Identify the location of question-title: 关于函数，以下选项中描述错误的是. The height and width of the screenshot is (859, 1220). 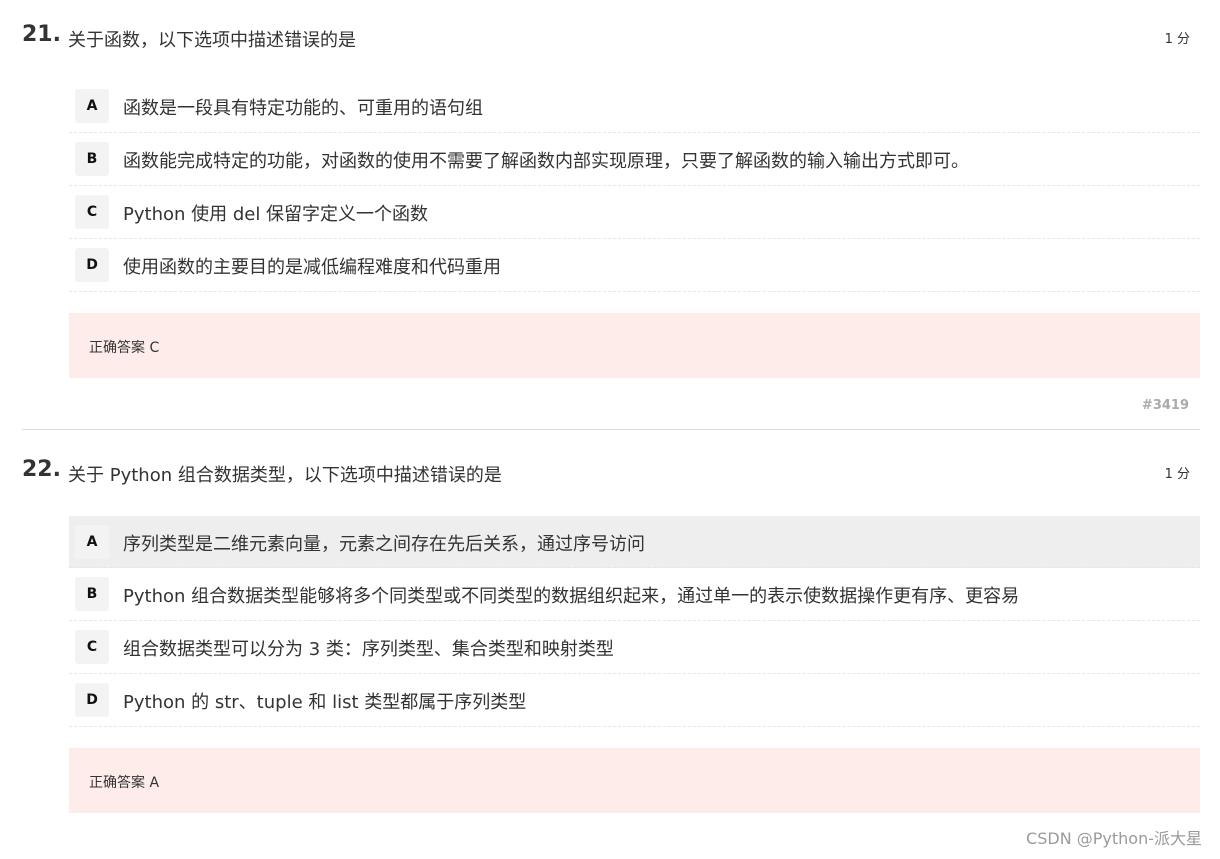
(212, 40).